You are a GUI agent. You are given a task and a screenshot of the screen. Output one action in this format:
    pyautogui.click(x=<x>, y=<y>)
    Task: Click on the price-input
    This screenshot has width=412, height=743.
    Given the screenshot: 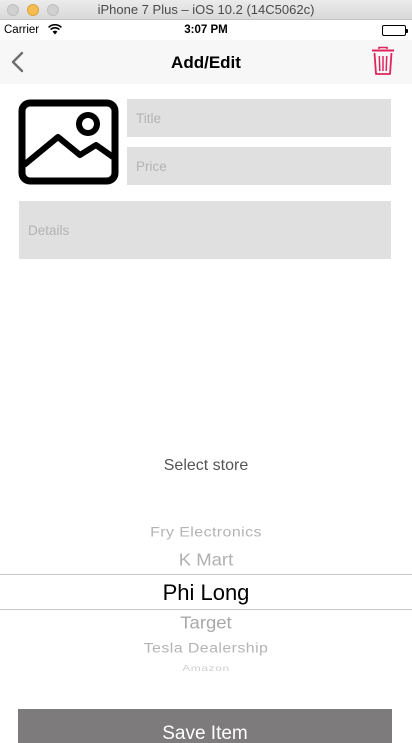 What is the action you would take?
    pyautogui.click(x=259, y=166)
    